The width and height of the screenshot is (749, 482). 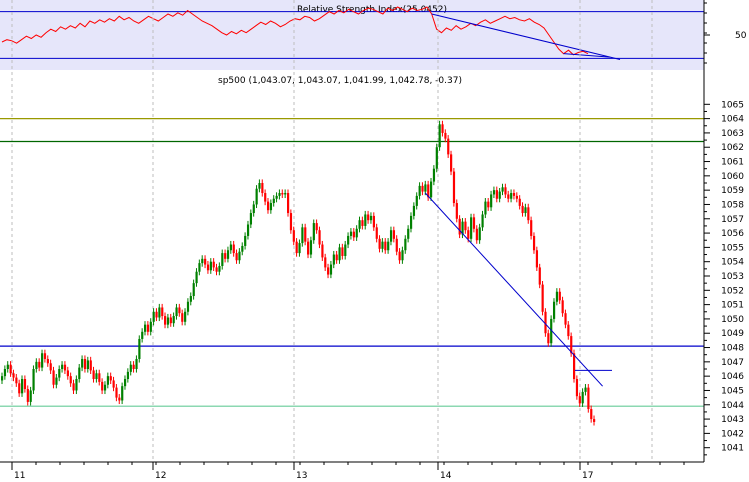 I want to click on price-x-axis: 11 12 13 14 17, so click(x=352, y=471).